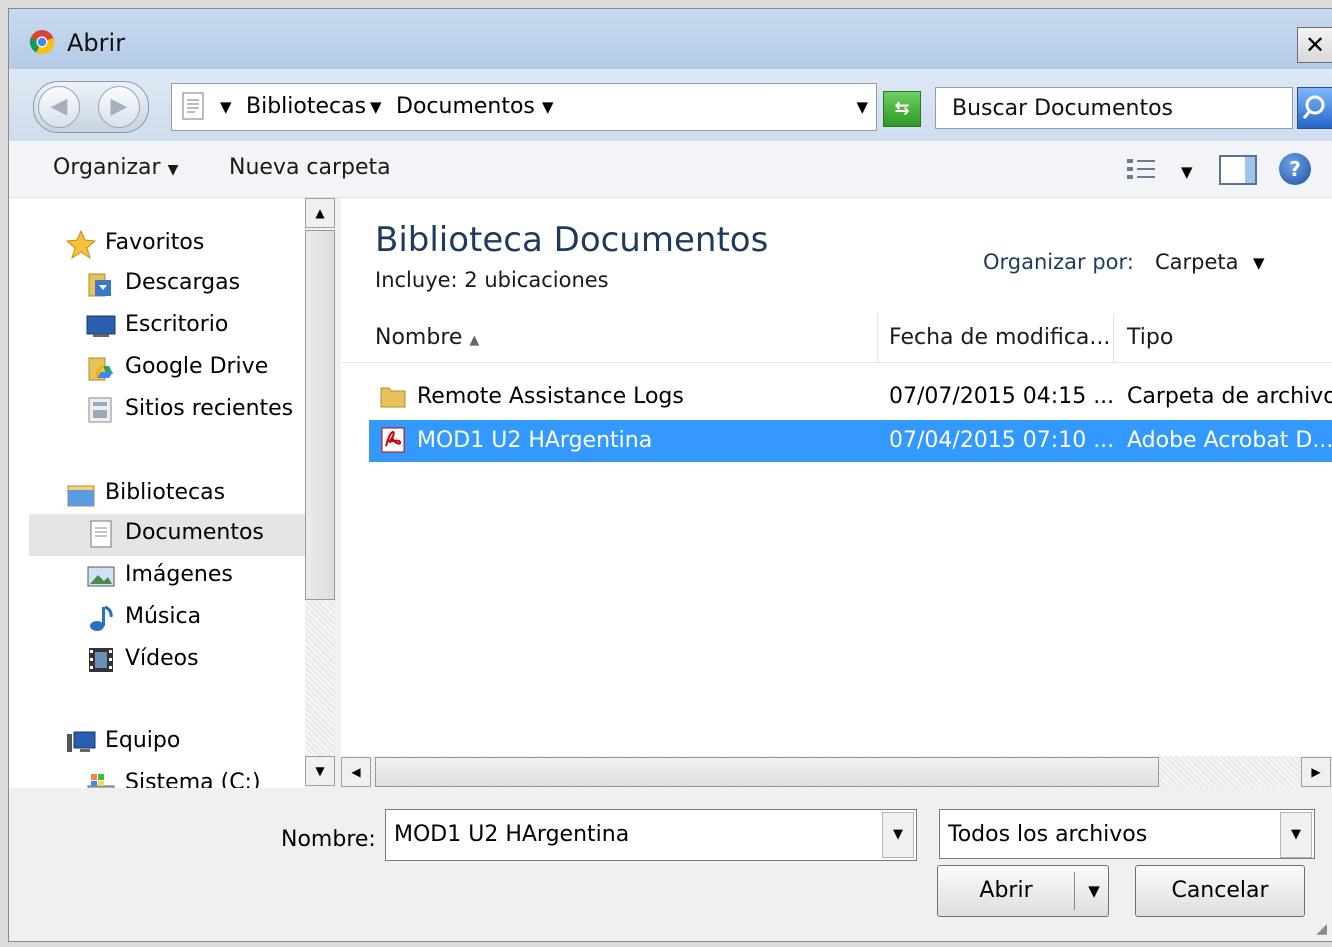 This screenshot has width=1332, height=947. Describe the element at coordinates (306, 106) in the screenshot. I see `breadcrumb-bibliotecas: Bibliotecas` at that location.